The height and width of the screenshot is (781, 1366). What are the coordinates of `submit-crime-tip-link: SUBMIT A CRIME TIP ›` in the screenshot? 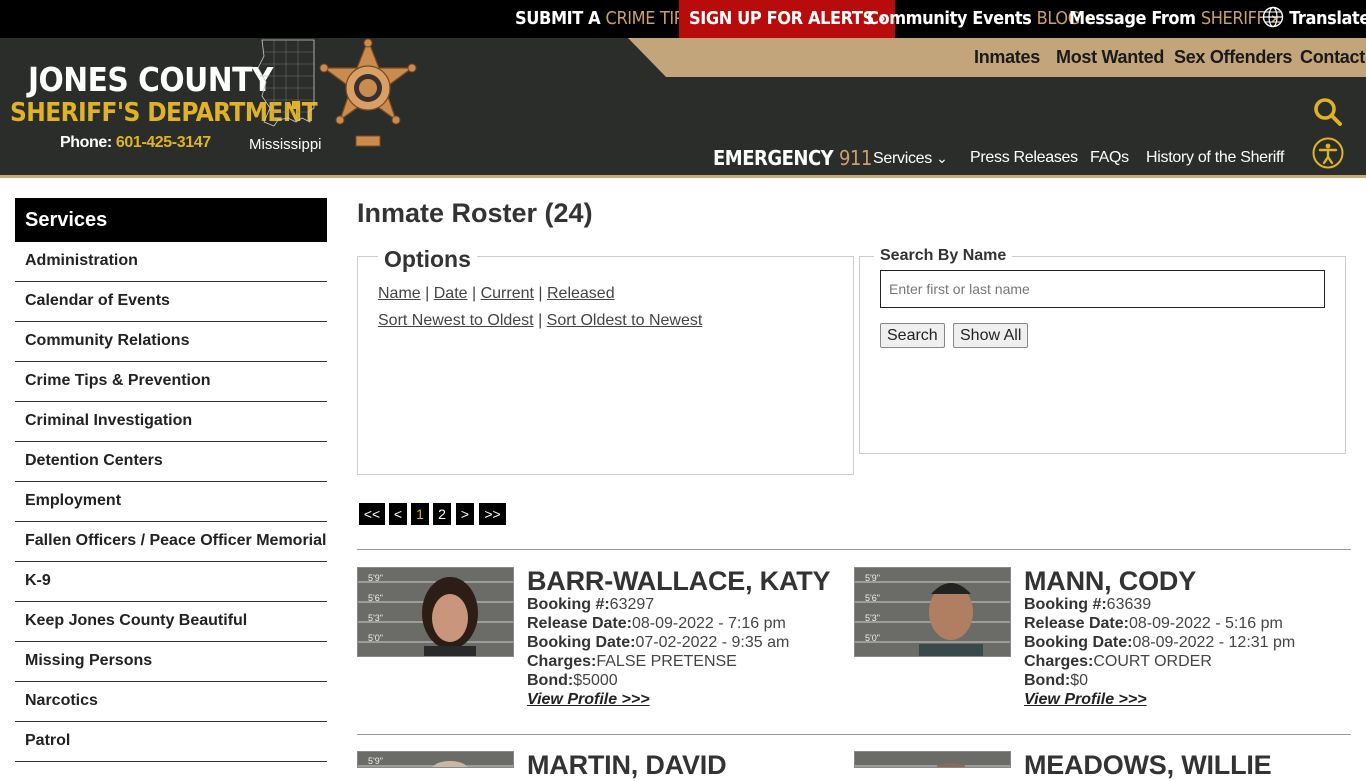 It's located at (605, 19).